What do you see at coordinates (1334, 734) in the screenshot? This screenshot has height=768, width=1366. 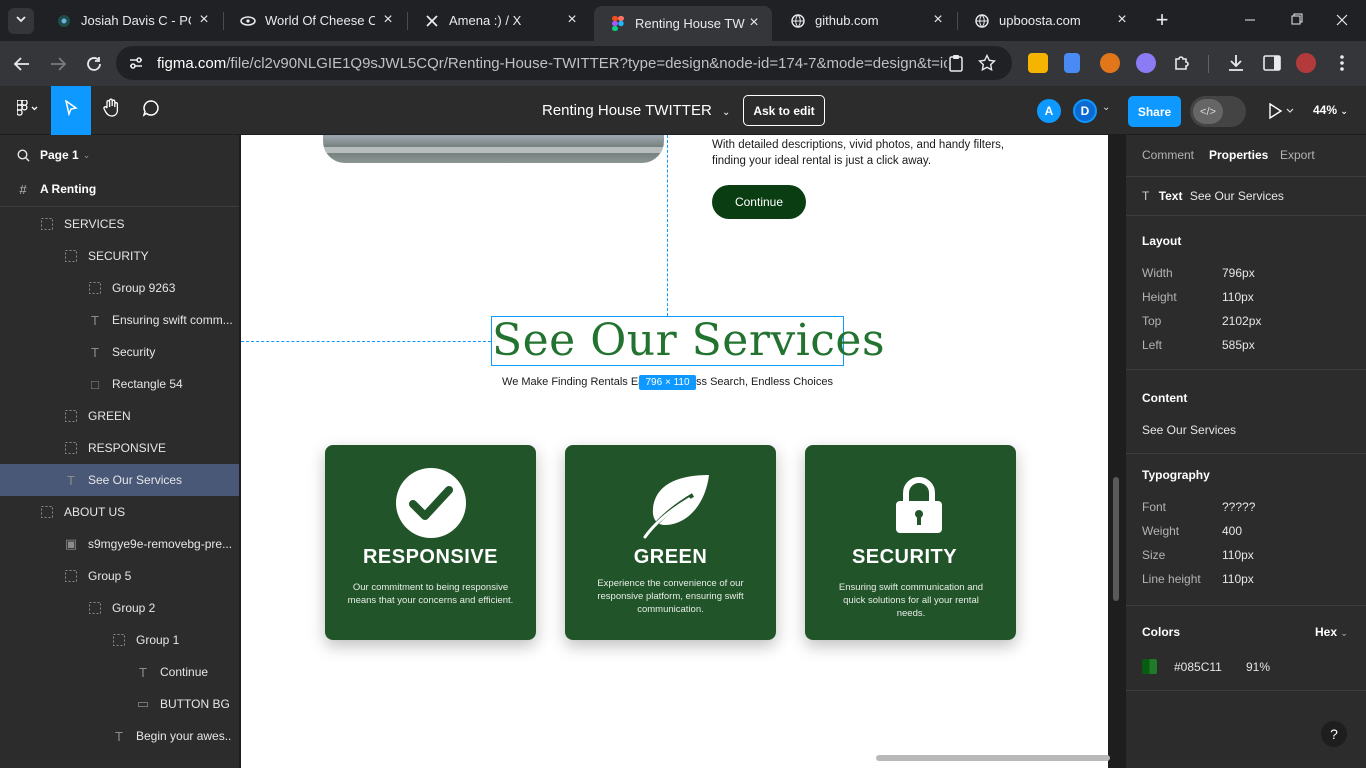 I see `help-button: ?` at bounding box center [1334, 734].